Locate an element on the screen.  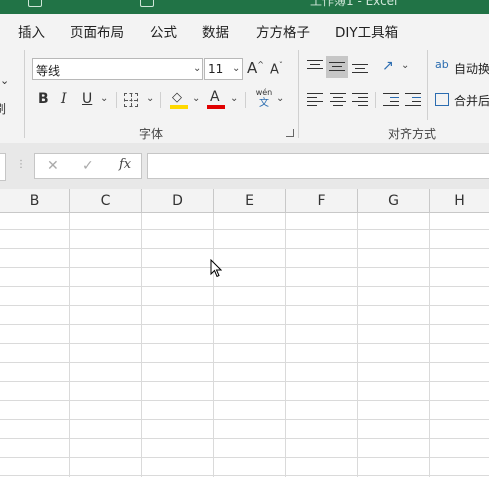
mouse-cursor-icon is located at coordinates (216, 268).